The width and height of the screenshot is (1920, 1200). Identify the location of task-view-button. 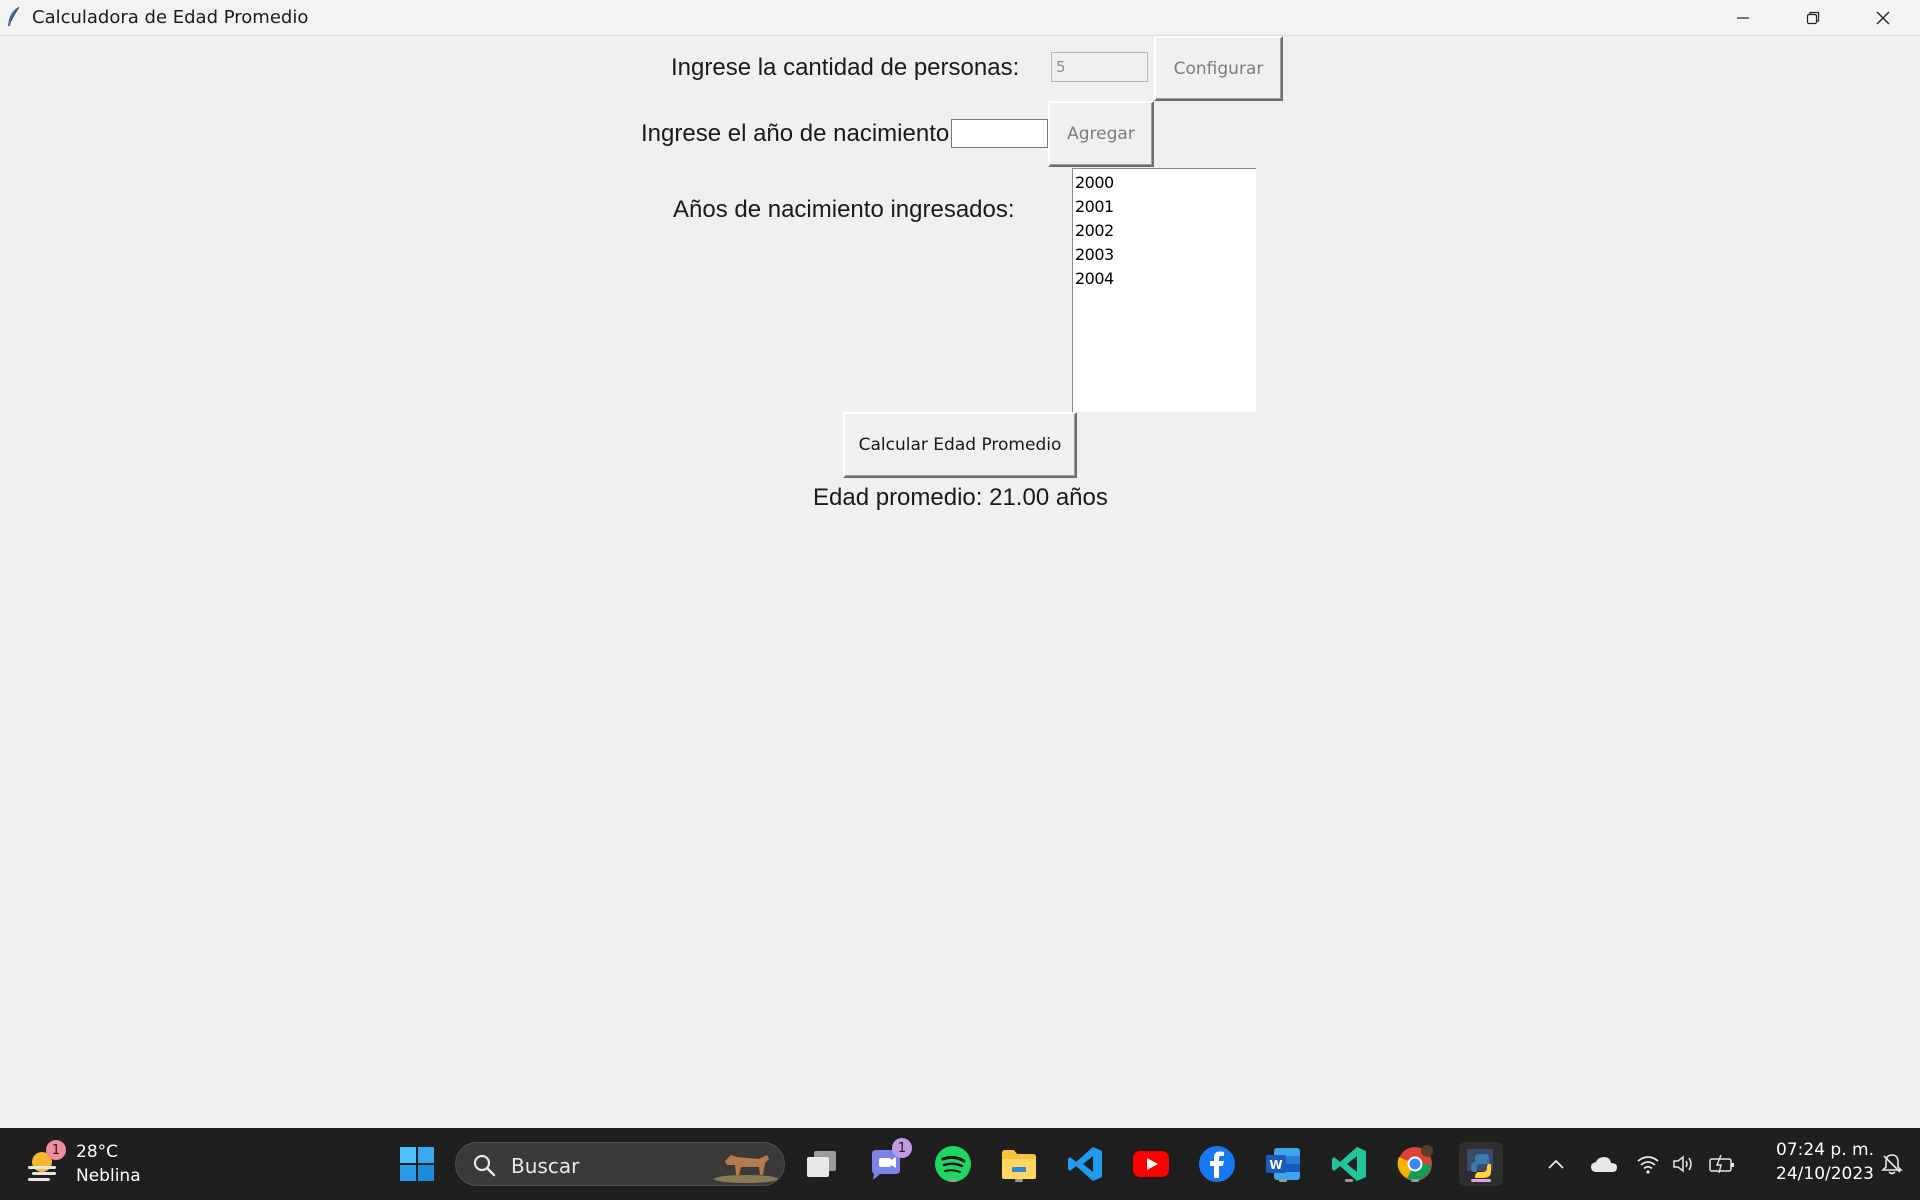
(822, 1164).